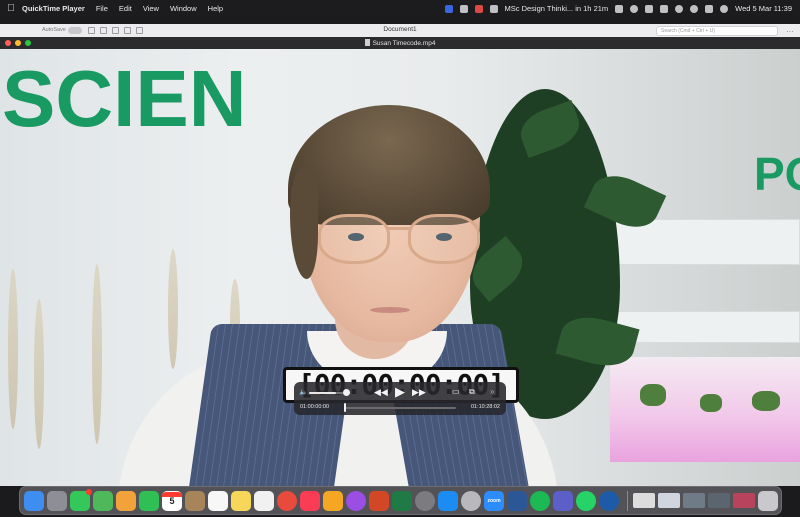  I want to click on dock-messages-icon, so click(81, 499).